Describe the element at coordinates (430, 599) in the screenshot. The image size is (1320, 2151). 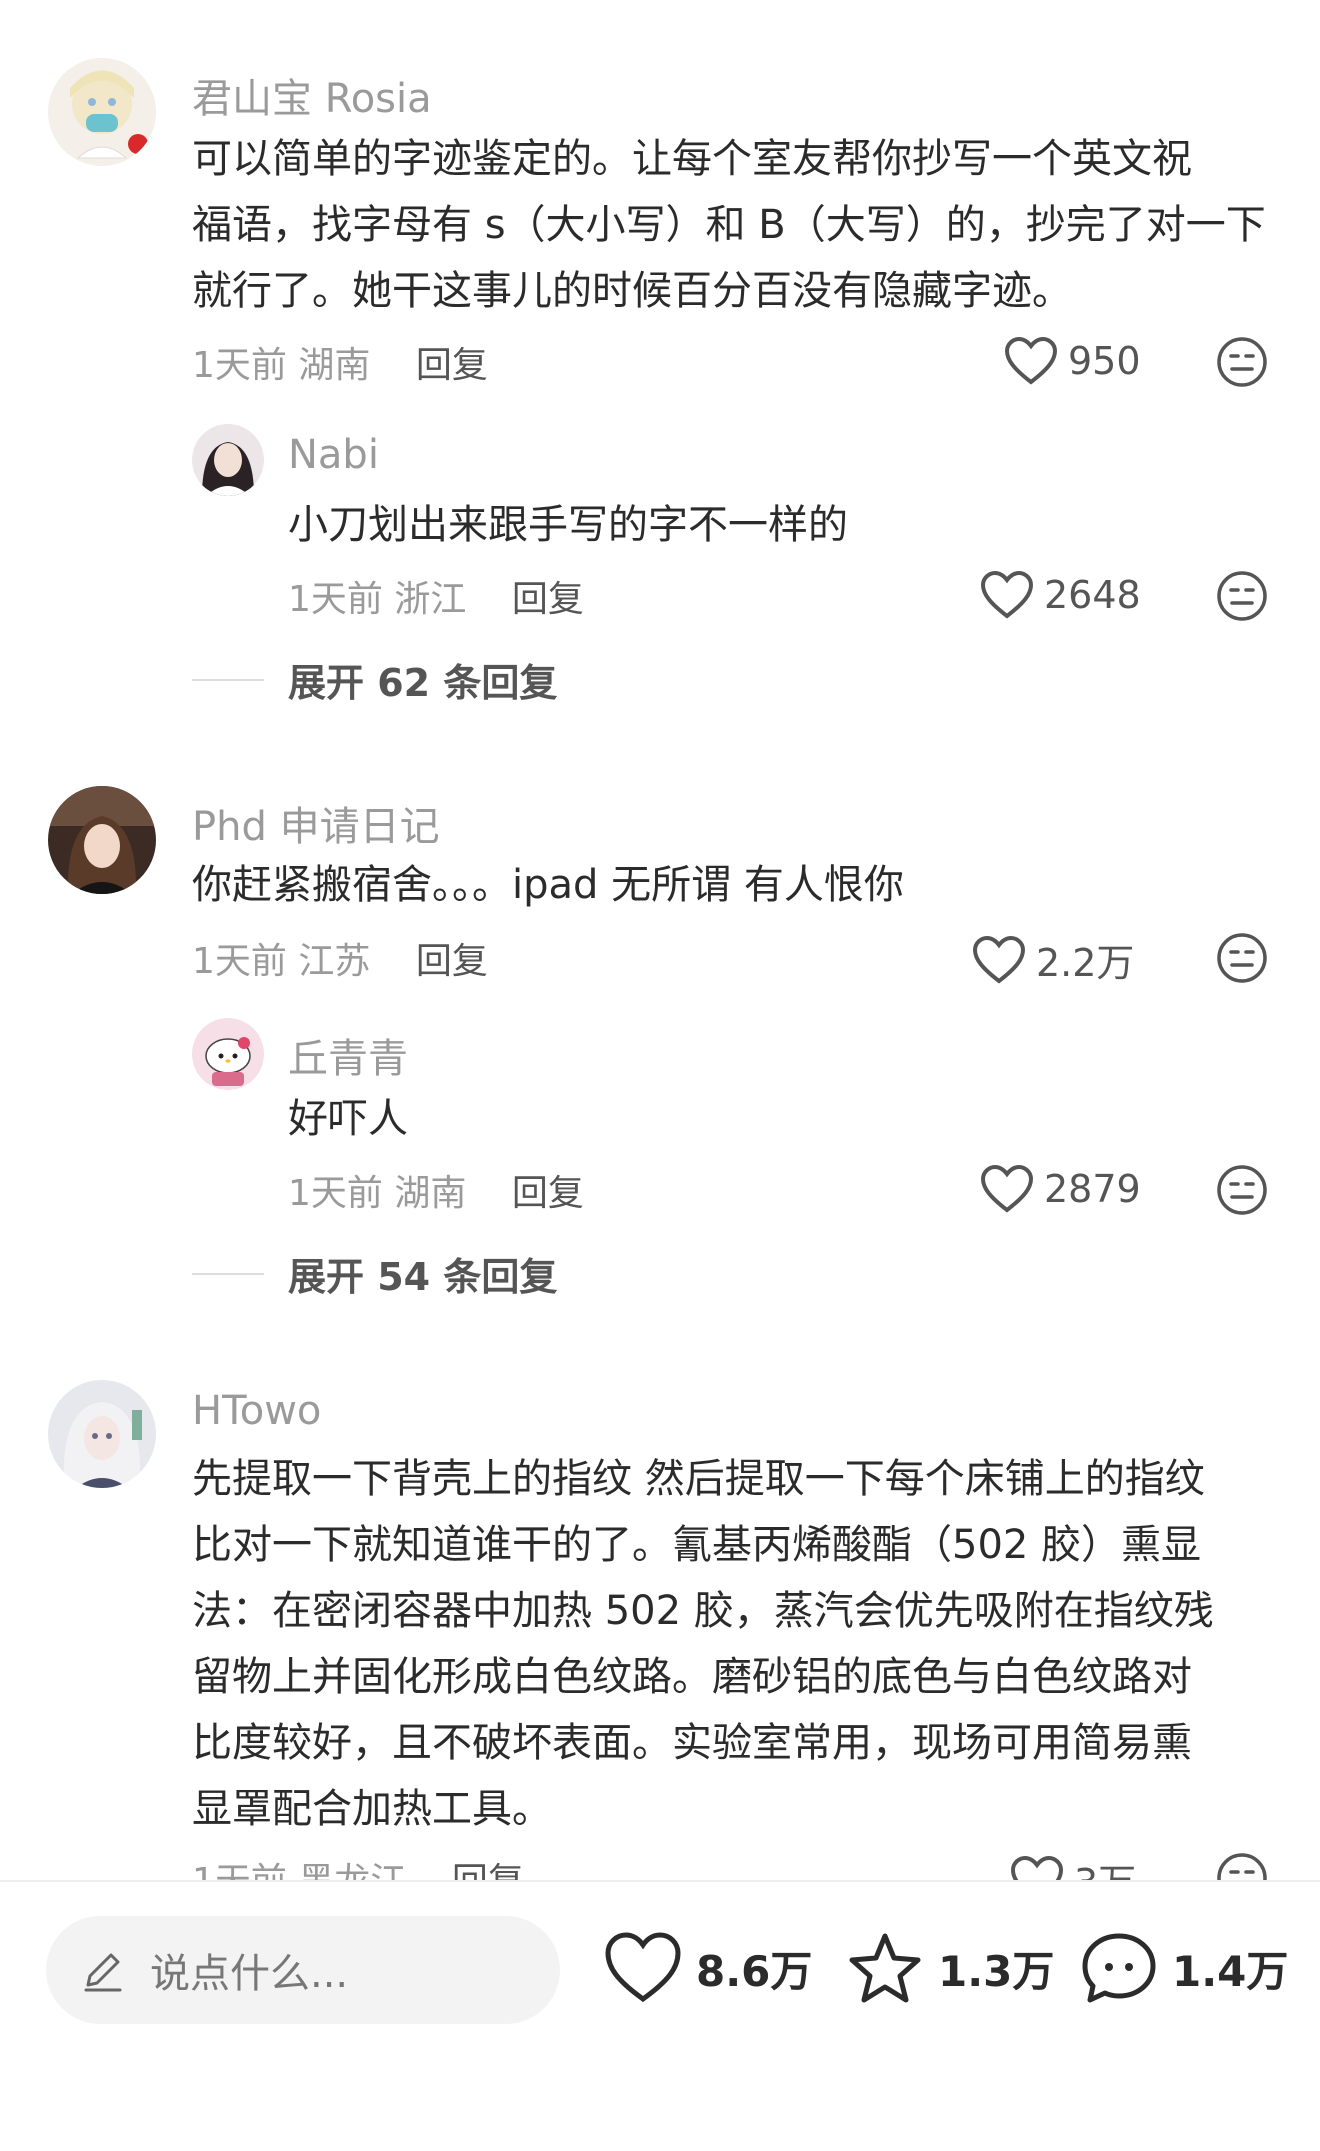
I see `reply-location: 浙江` at that location.